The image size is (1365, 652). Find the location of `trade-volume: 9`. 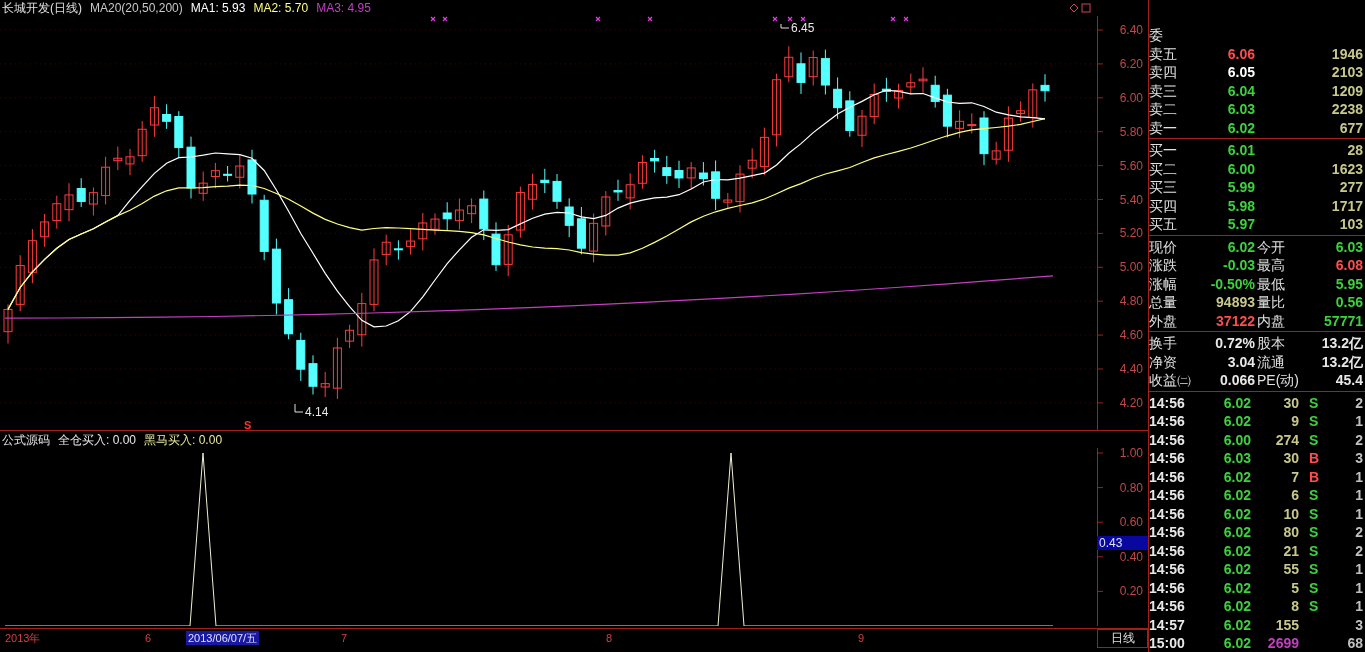

trade-volume: 9 is located at coordinates (1295, 421).